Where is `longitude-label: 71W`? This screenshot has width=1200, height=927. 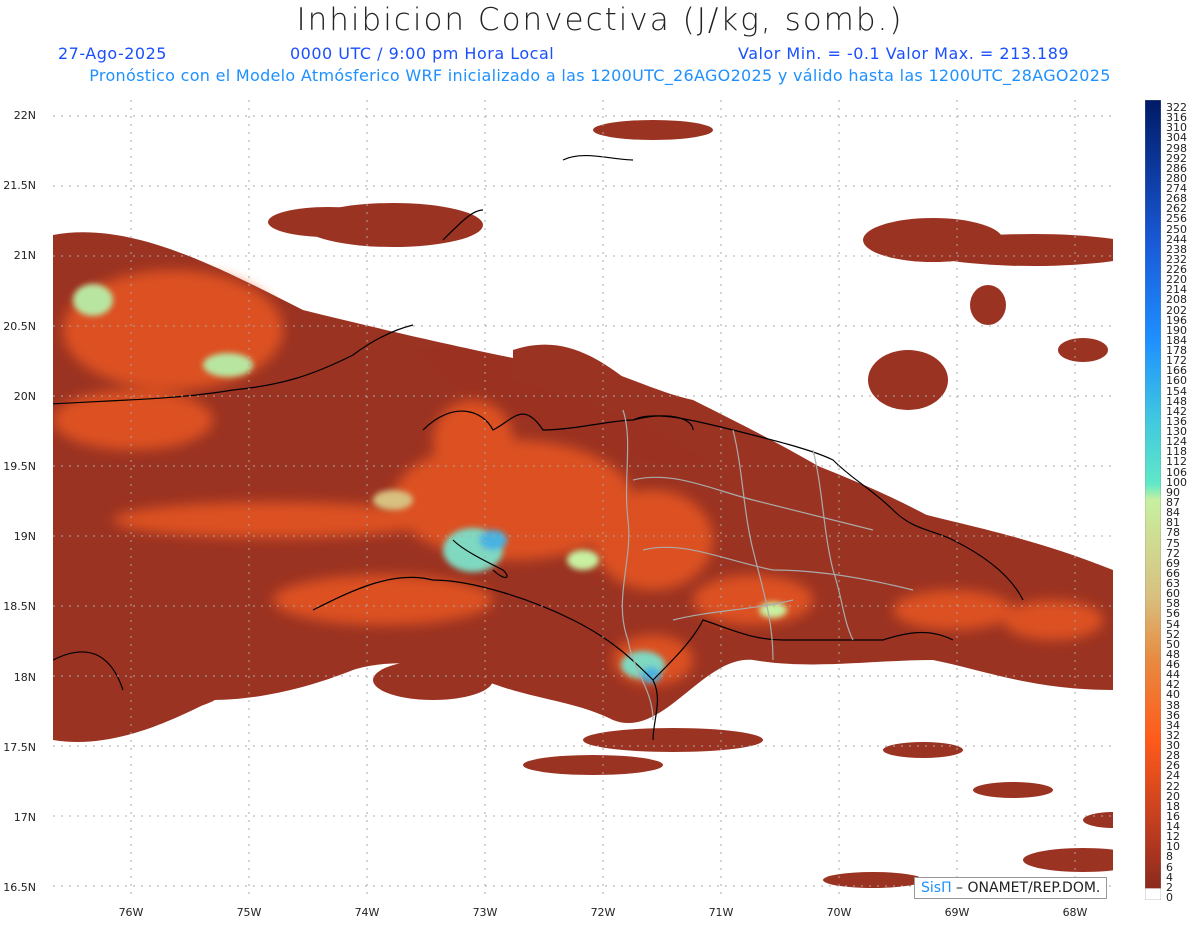
longitude-label: 71W is located at coordinates (721, 912).